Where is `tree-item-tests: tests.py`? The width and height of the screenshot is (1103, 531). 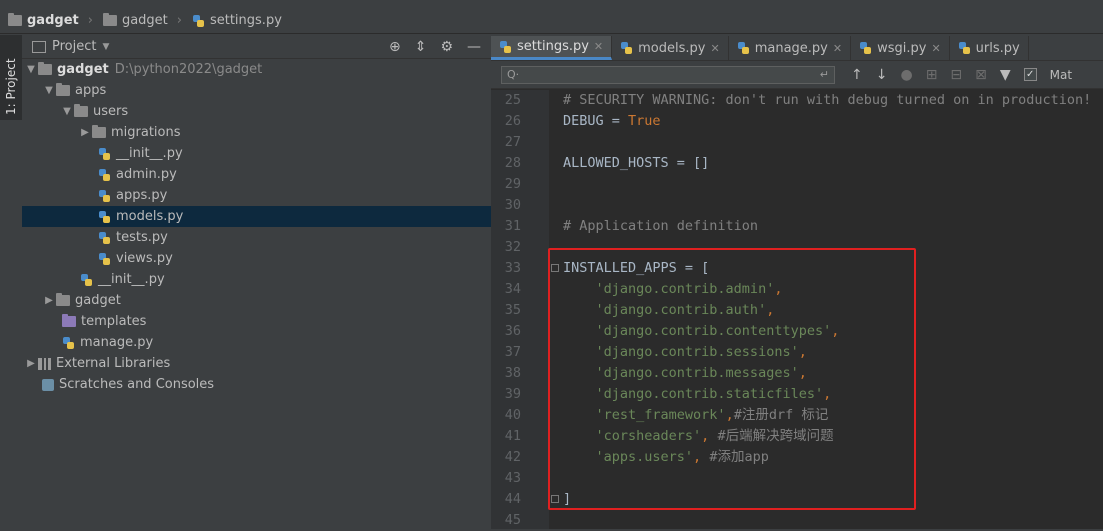 tree-item-tests: tests.py is located at coordinates (256, 237).